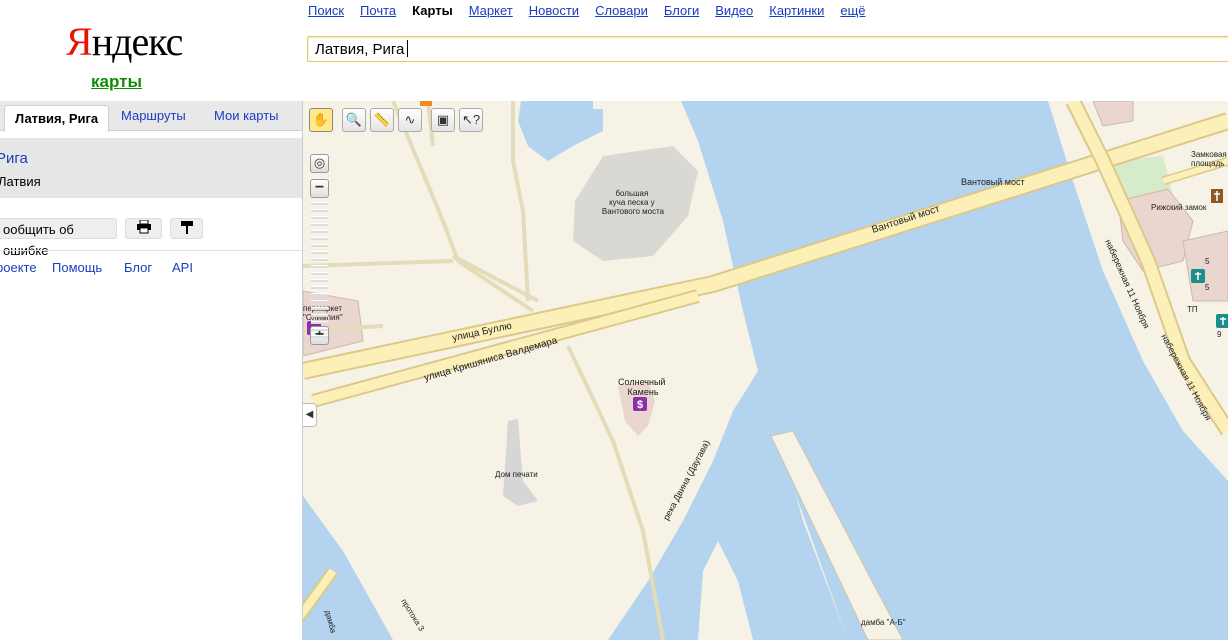 The height and width of the screenshot is (640, 1228). I want to click on ruler-tool-button: 📏, so click(382, 120).